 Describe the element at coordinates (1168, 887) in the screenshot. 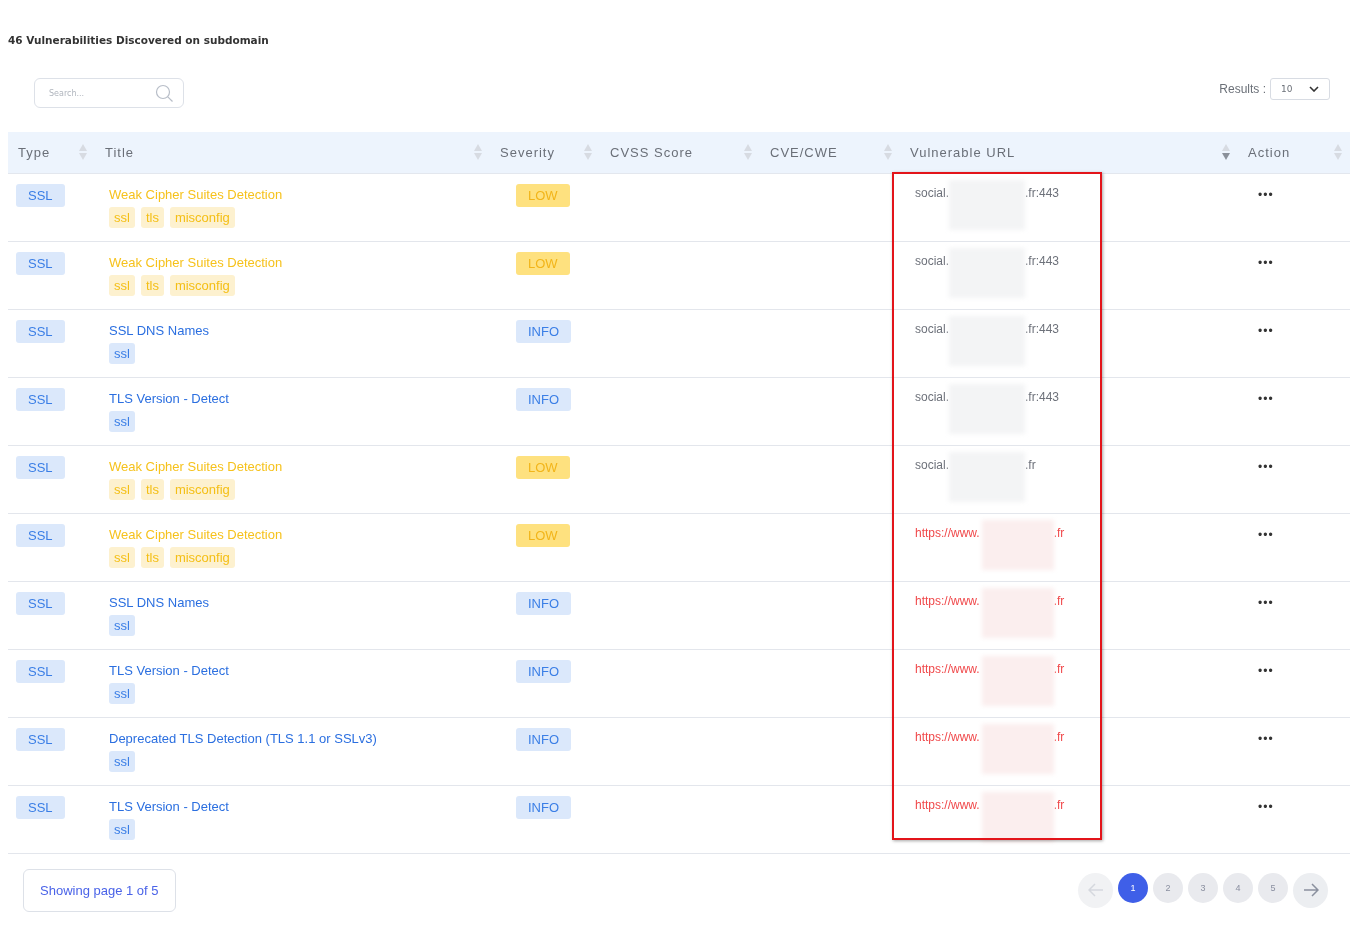

I see `page-button: 2` at that location.